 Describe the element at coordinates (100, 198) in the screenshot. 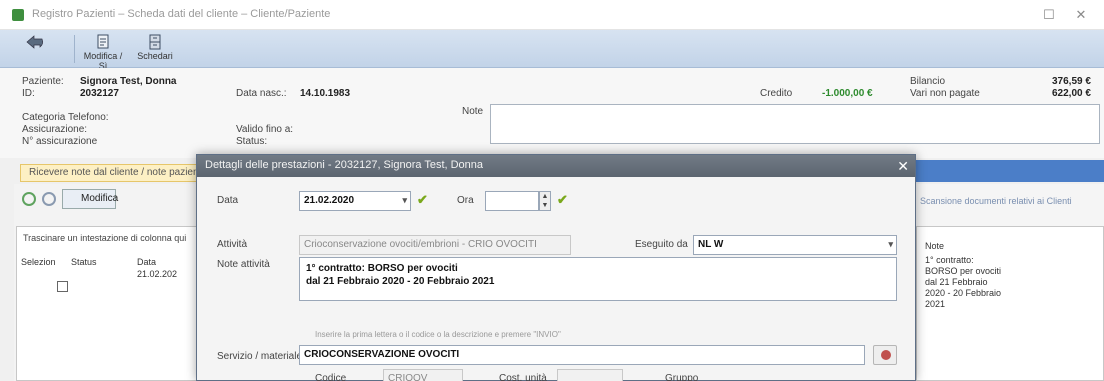

I see `modify-button-label: Modifica` at that location.